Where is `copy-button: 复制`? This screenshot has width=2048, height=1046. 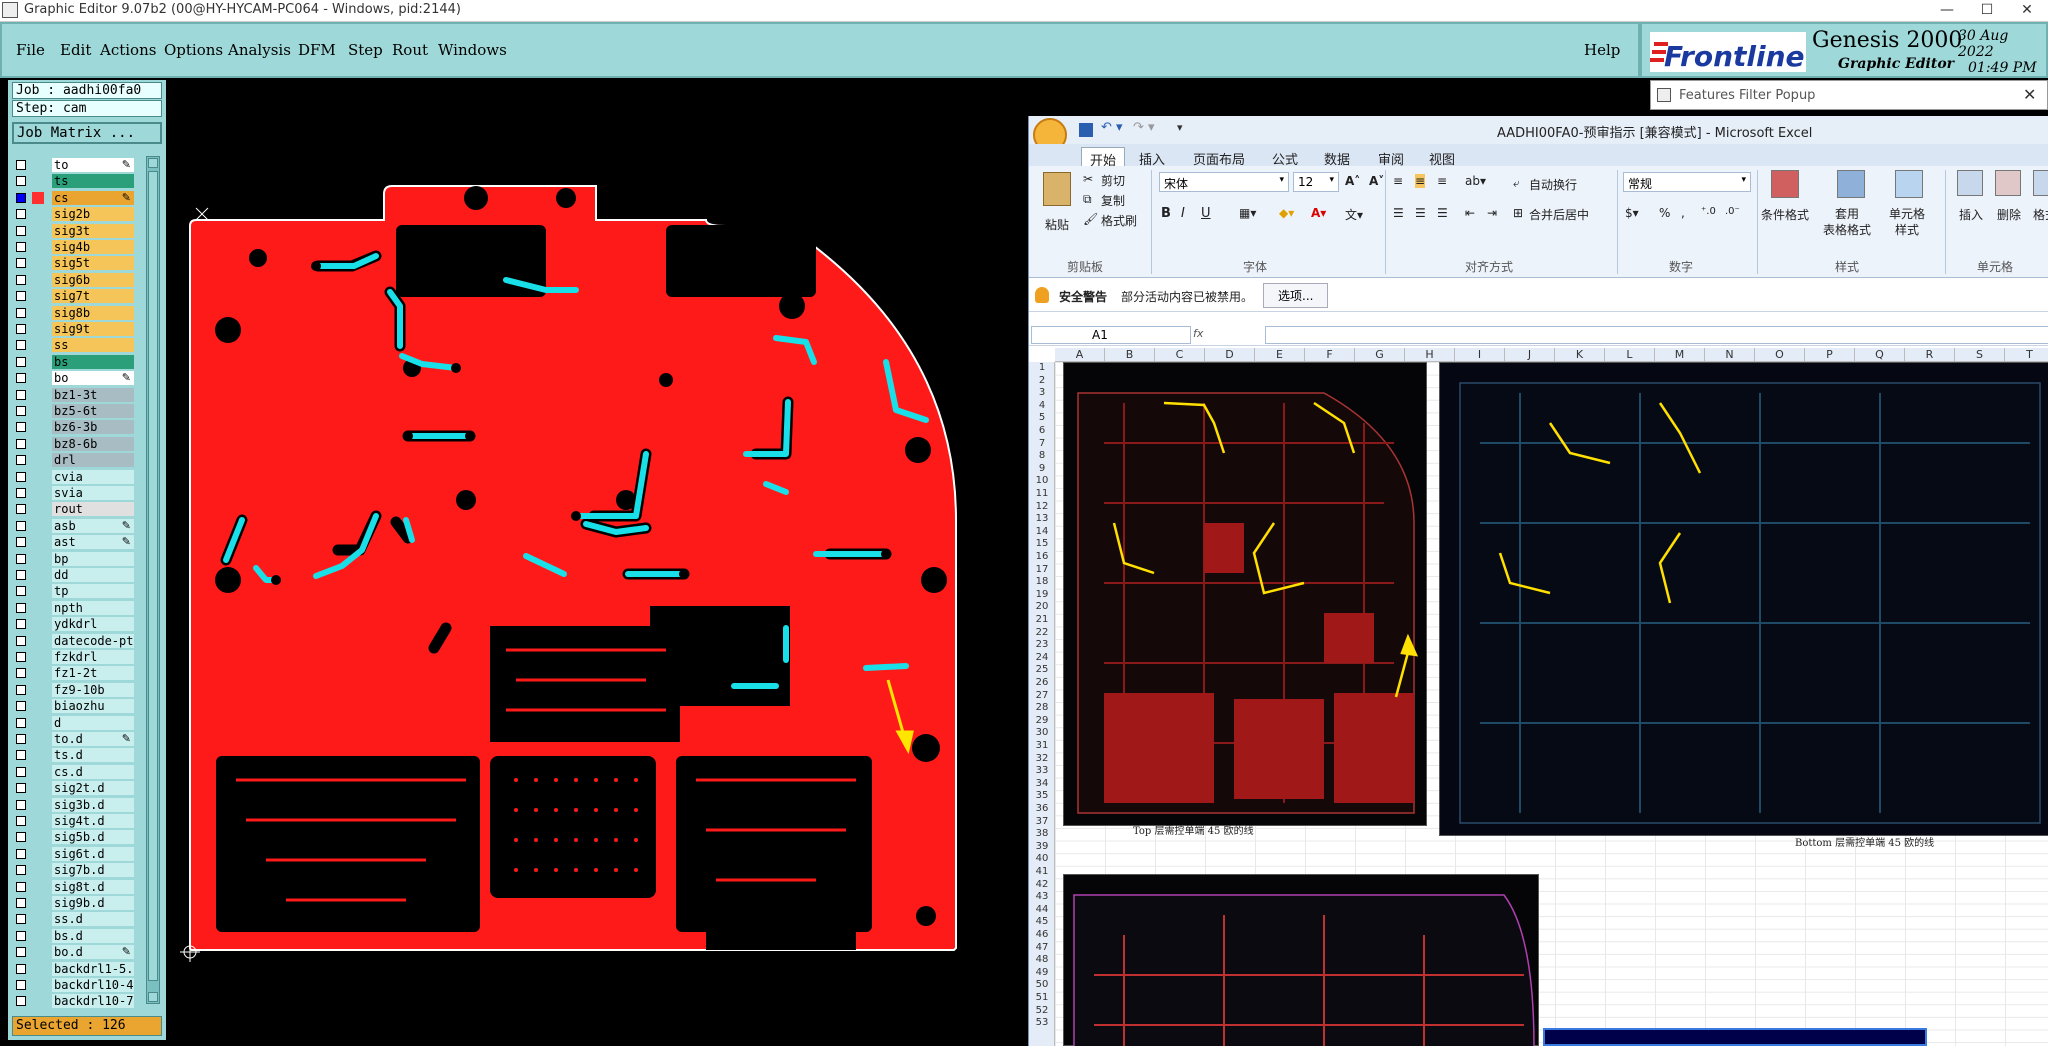
copy-button: 复制 is located at coordinates (1113, 200).